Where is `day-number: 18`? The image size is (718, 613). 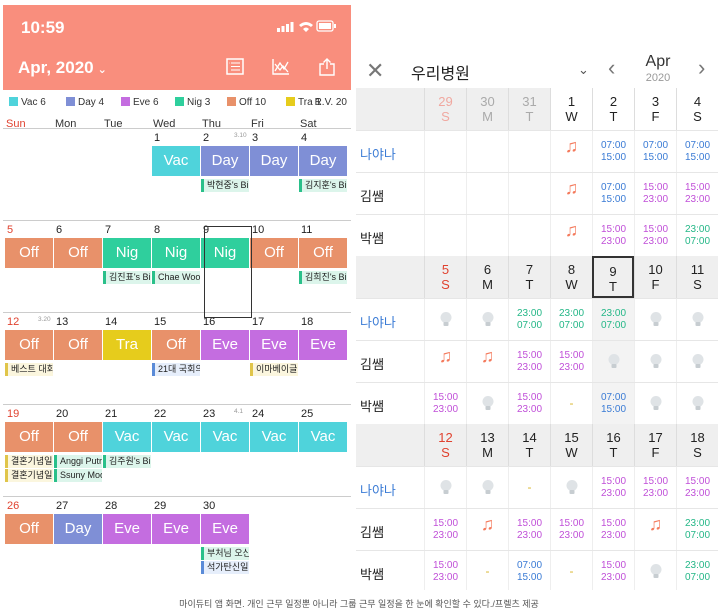
day-number: 18 is located at coordinates (307, 322).